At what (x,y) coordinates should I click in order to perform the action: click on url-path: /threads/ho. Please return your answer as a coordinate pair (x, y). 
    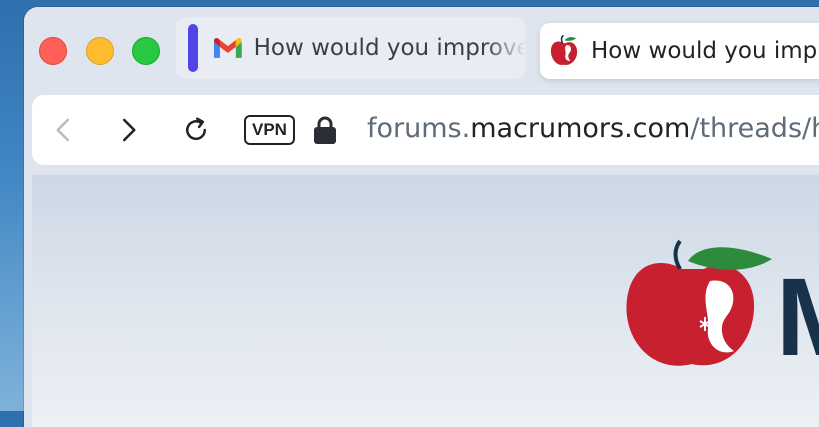
    Looking at the image, I should click on (754, 128).